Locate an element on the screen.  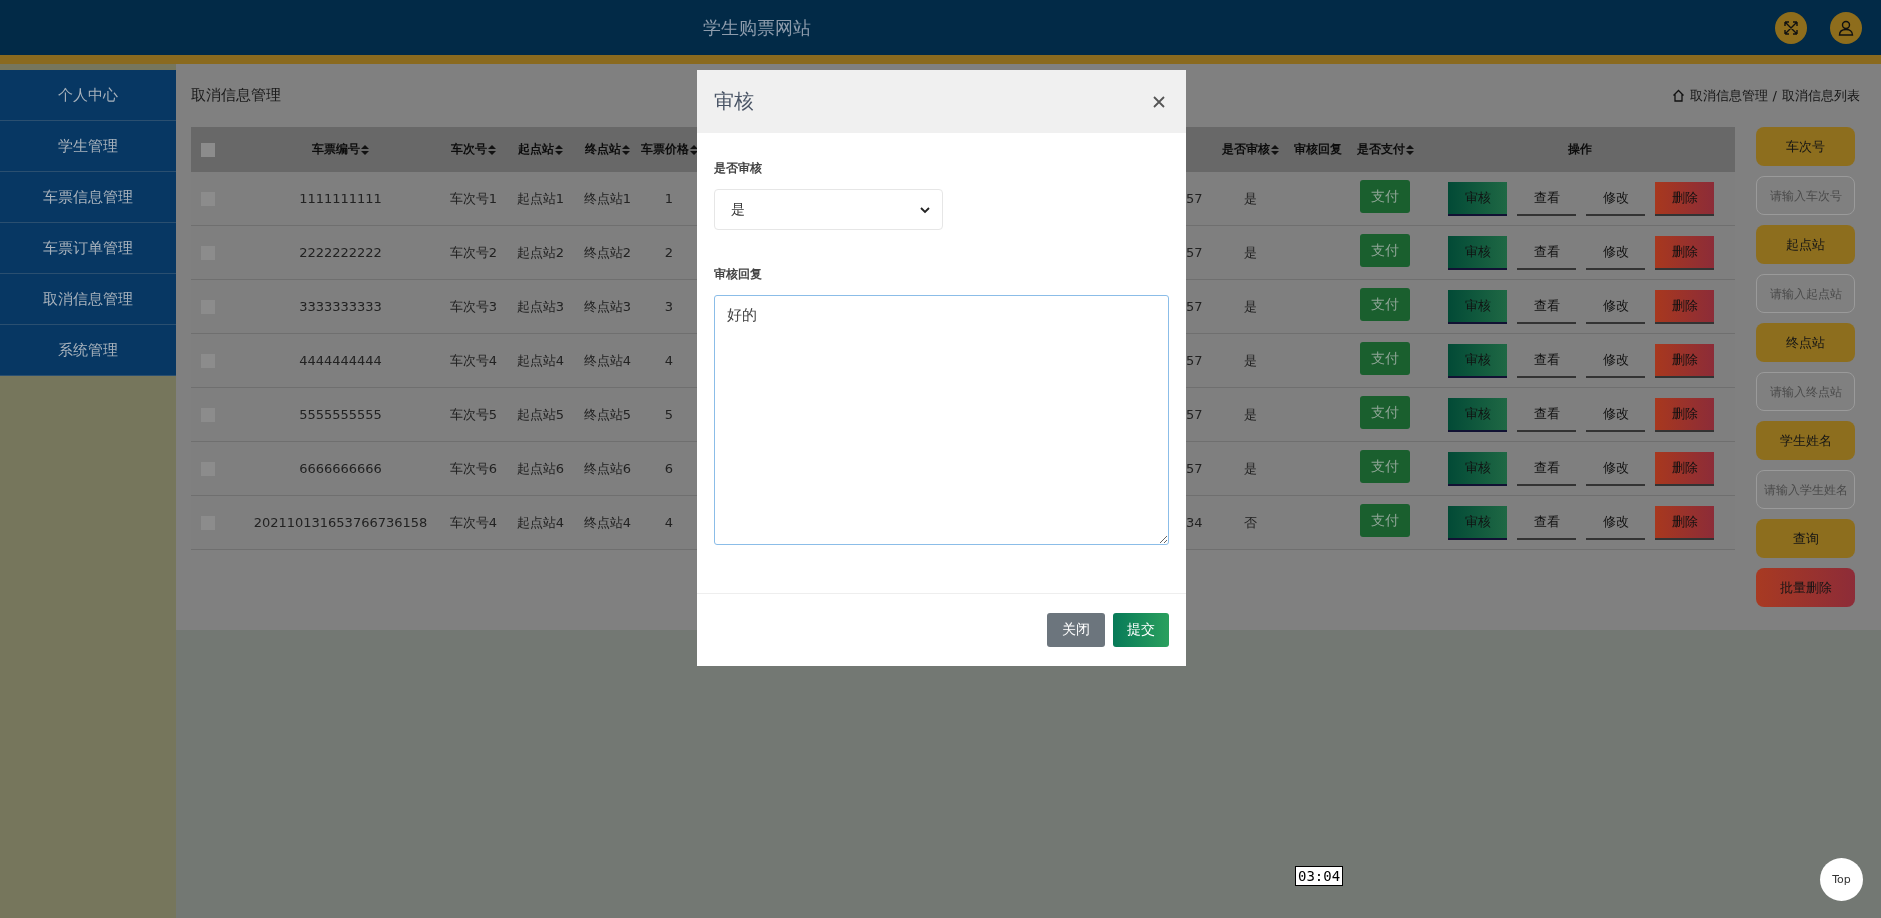
table-cell: 57 is located at coordinates (1194, 198).